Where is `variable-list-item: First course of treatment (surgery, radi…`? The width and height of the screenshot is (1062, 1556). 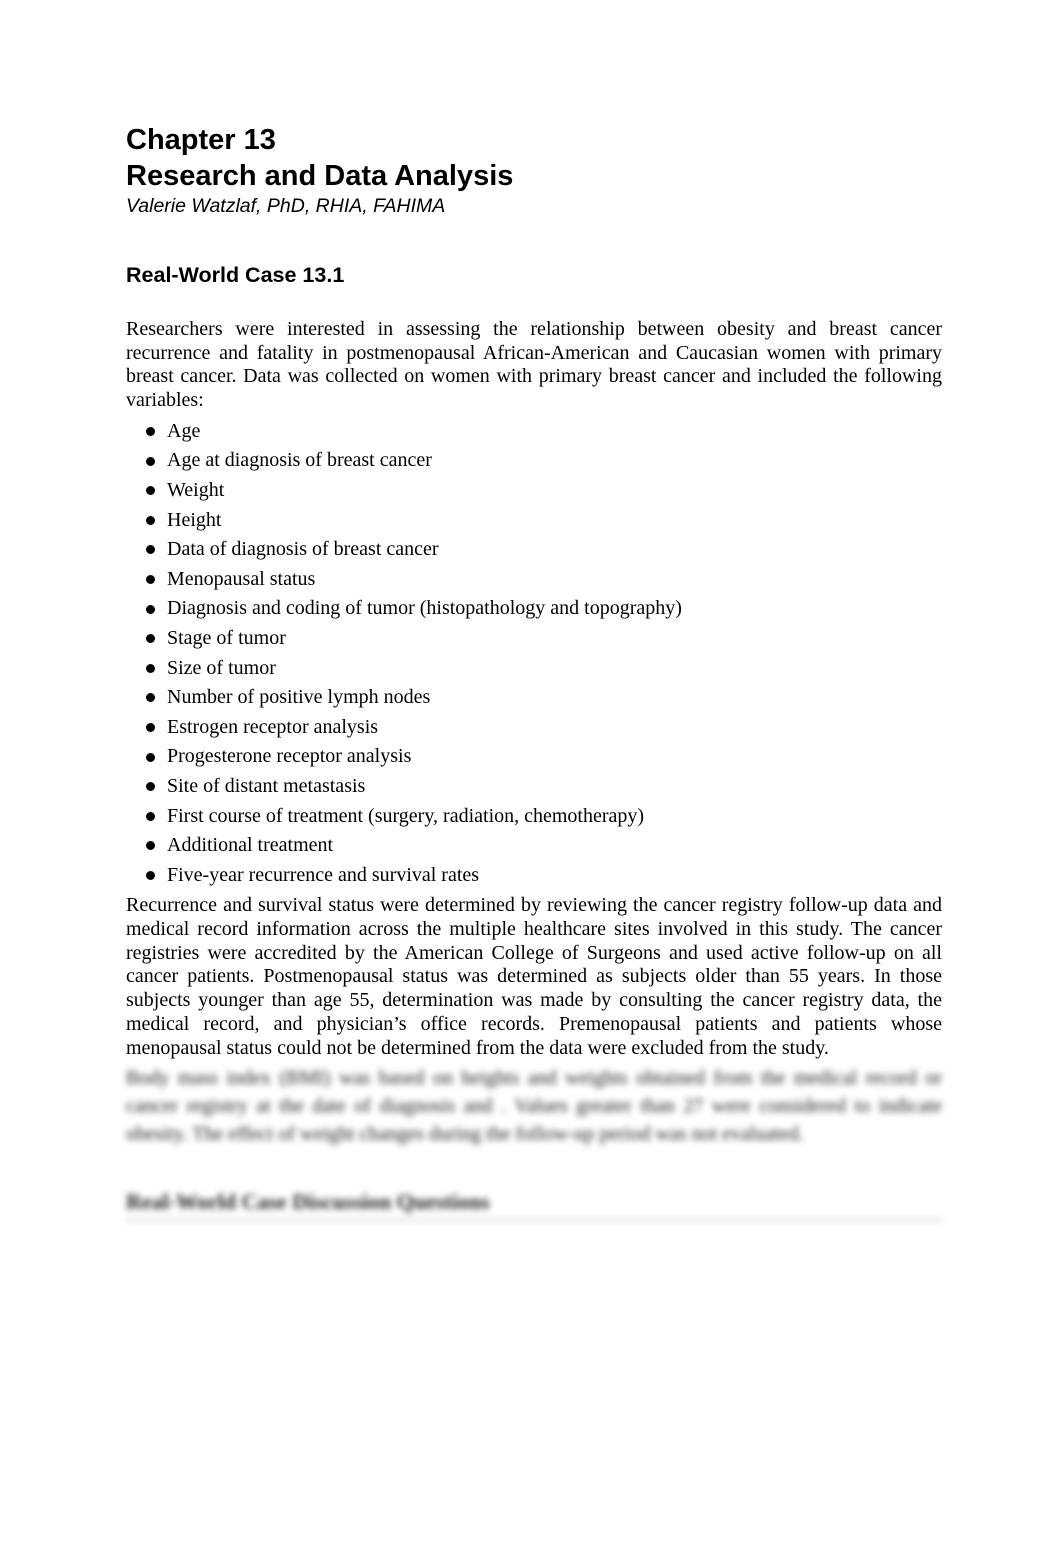 variable-list-item: First course of treatment (surgery, radi… is located at coordinates (544, 817).